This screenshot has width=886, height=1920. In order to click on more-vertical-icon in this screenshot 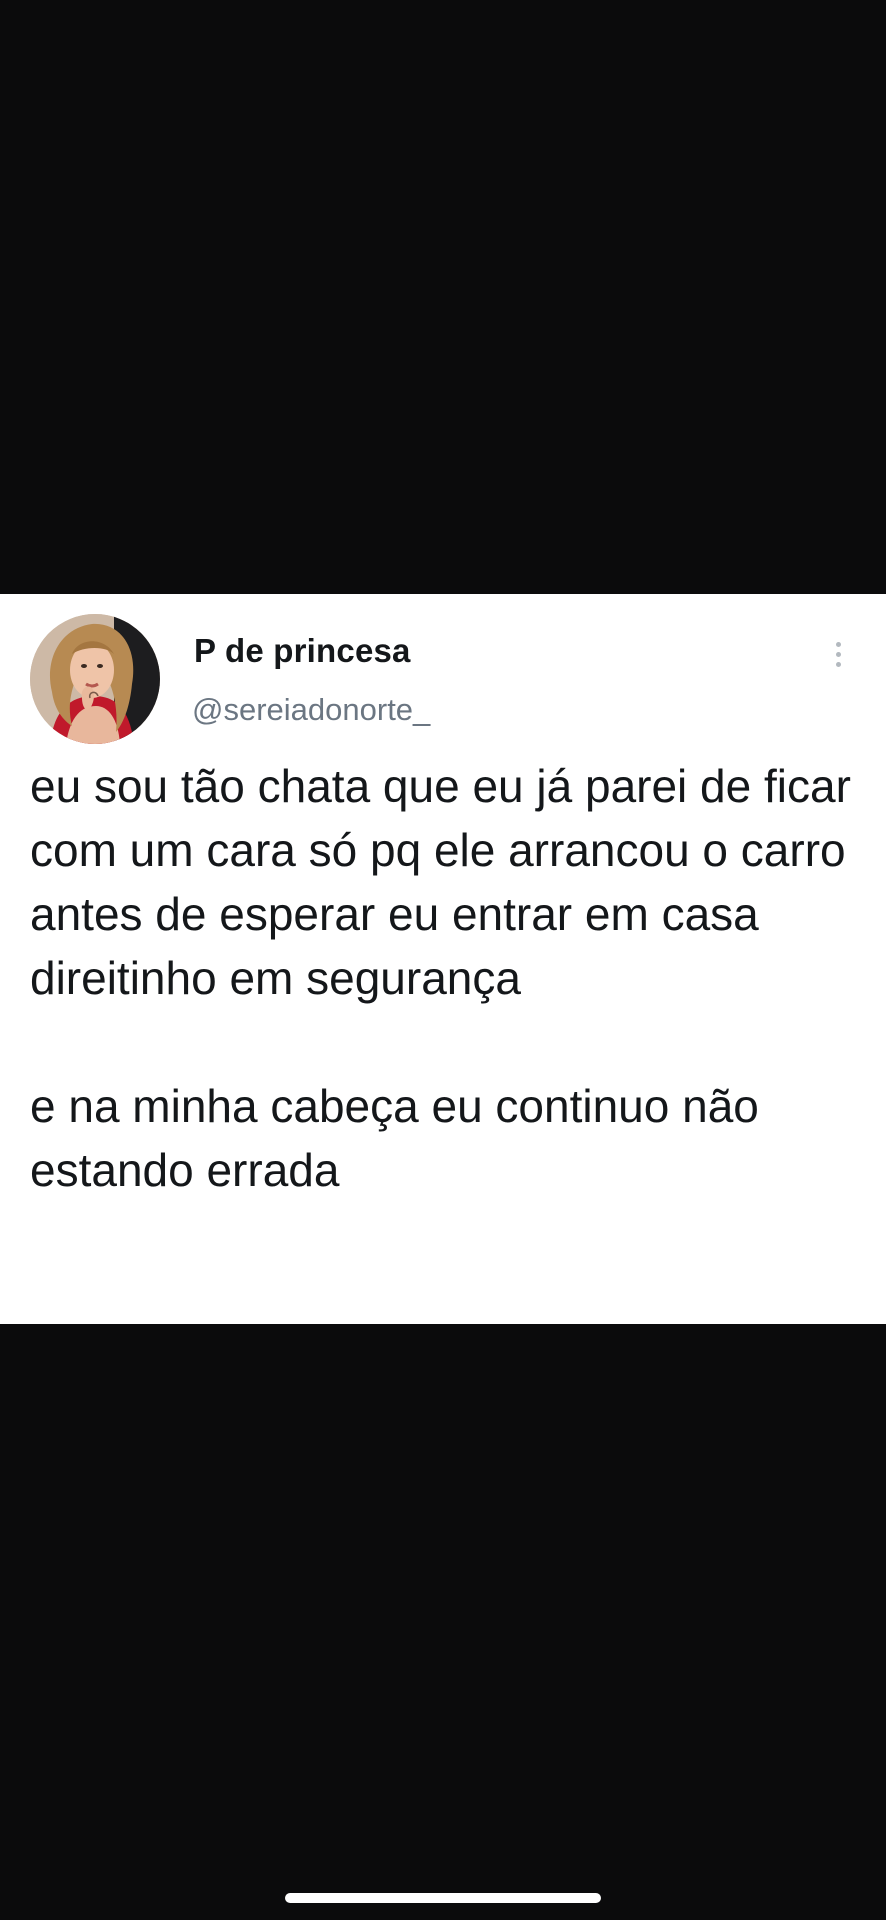, I will do `click(838, 644)`.